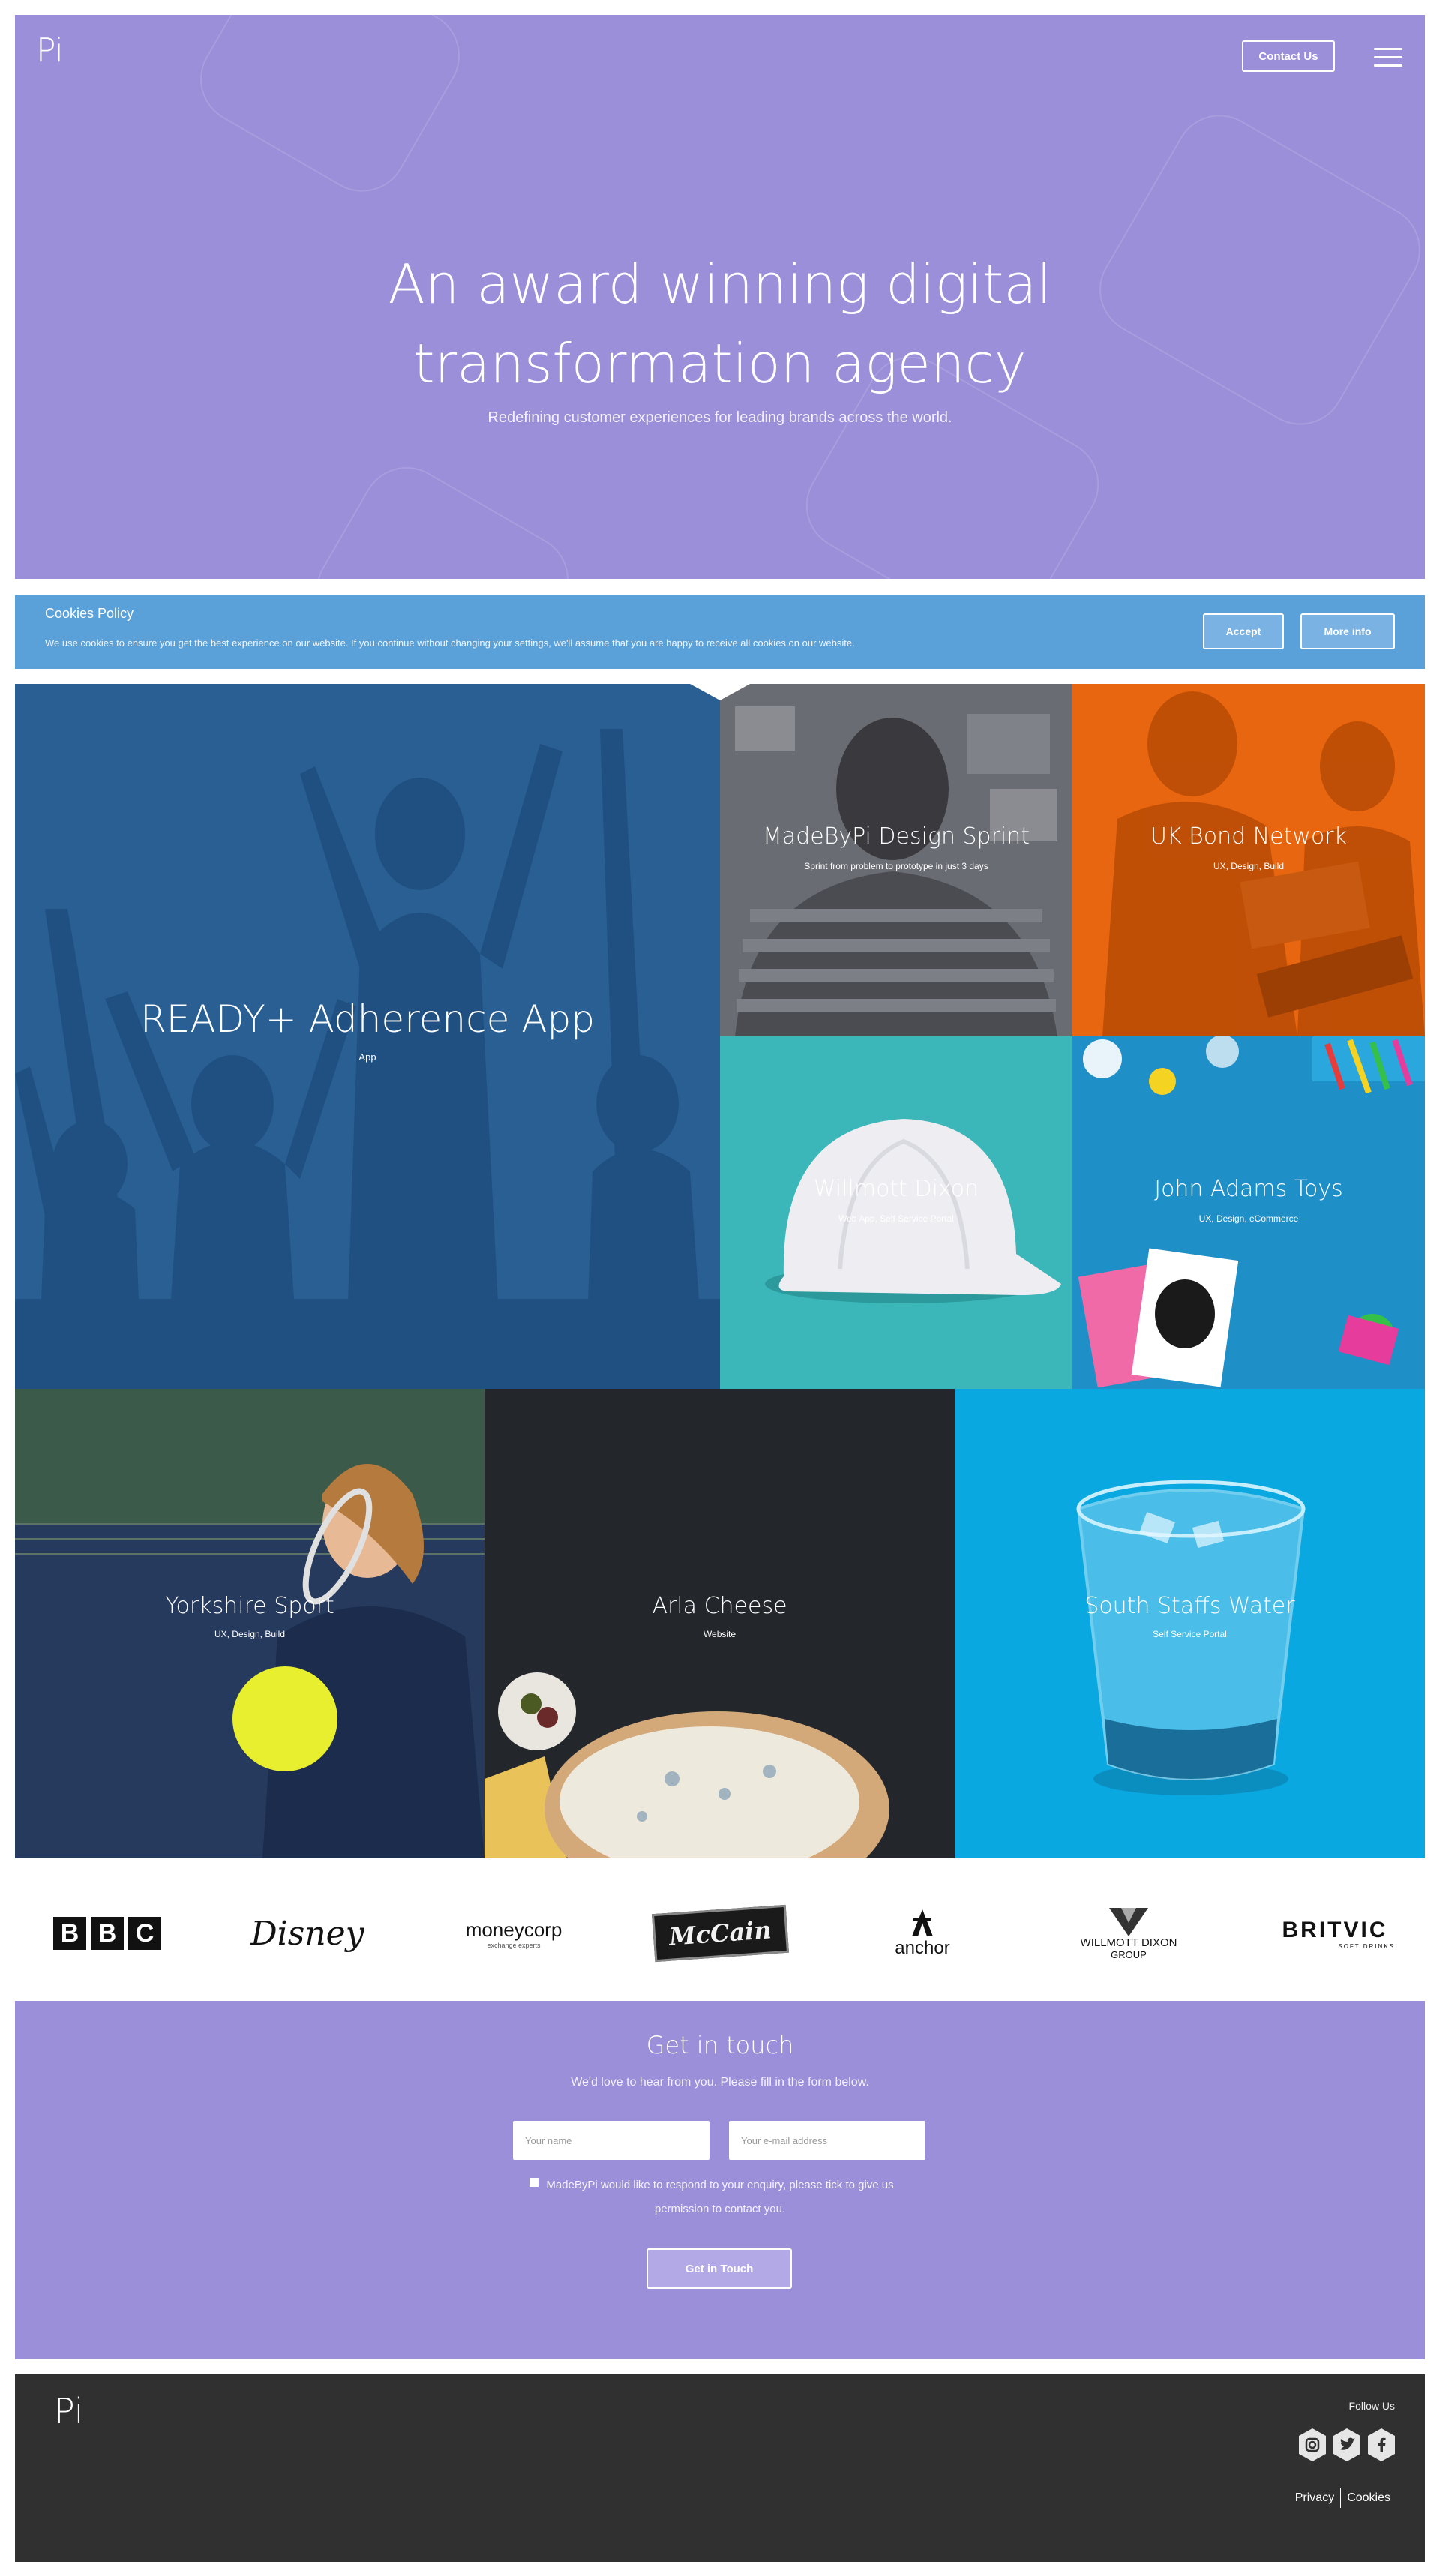 This screenshot has height=2576, width=1440. I want to click on design-sprint-image, so click(896, 860).